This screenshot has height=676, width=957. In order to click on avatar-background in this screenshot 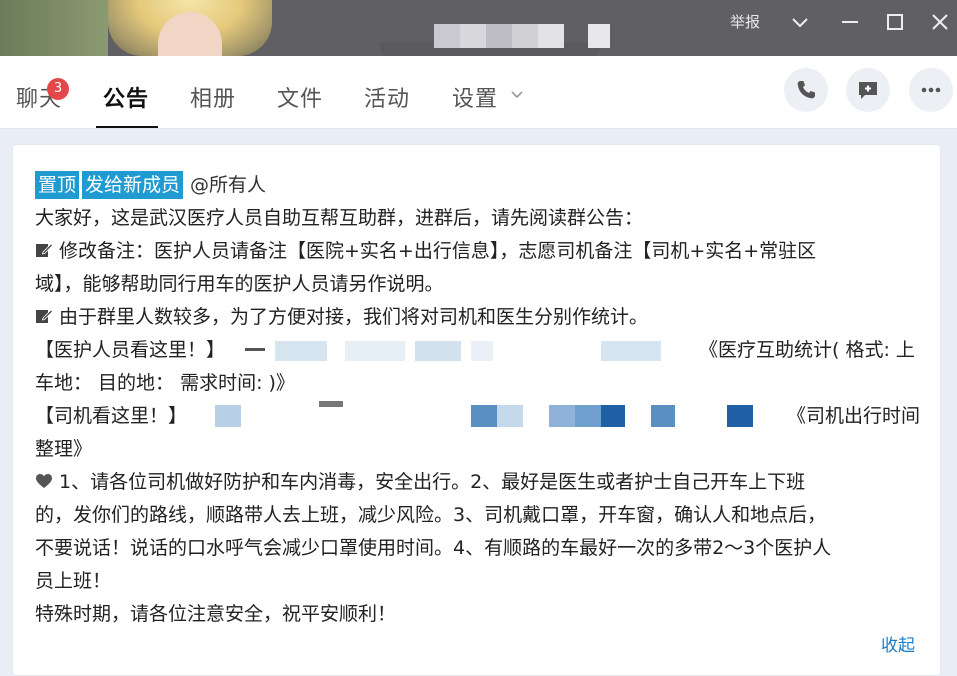, I will do `click(54, 28)`.